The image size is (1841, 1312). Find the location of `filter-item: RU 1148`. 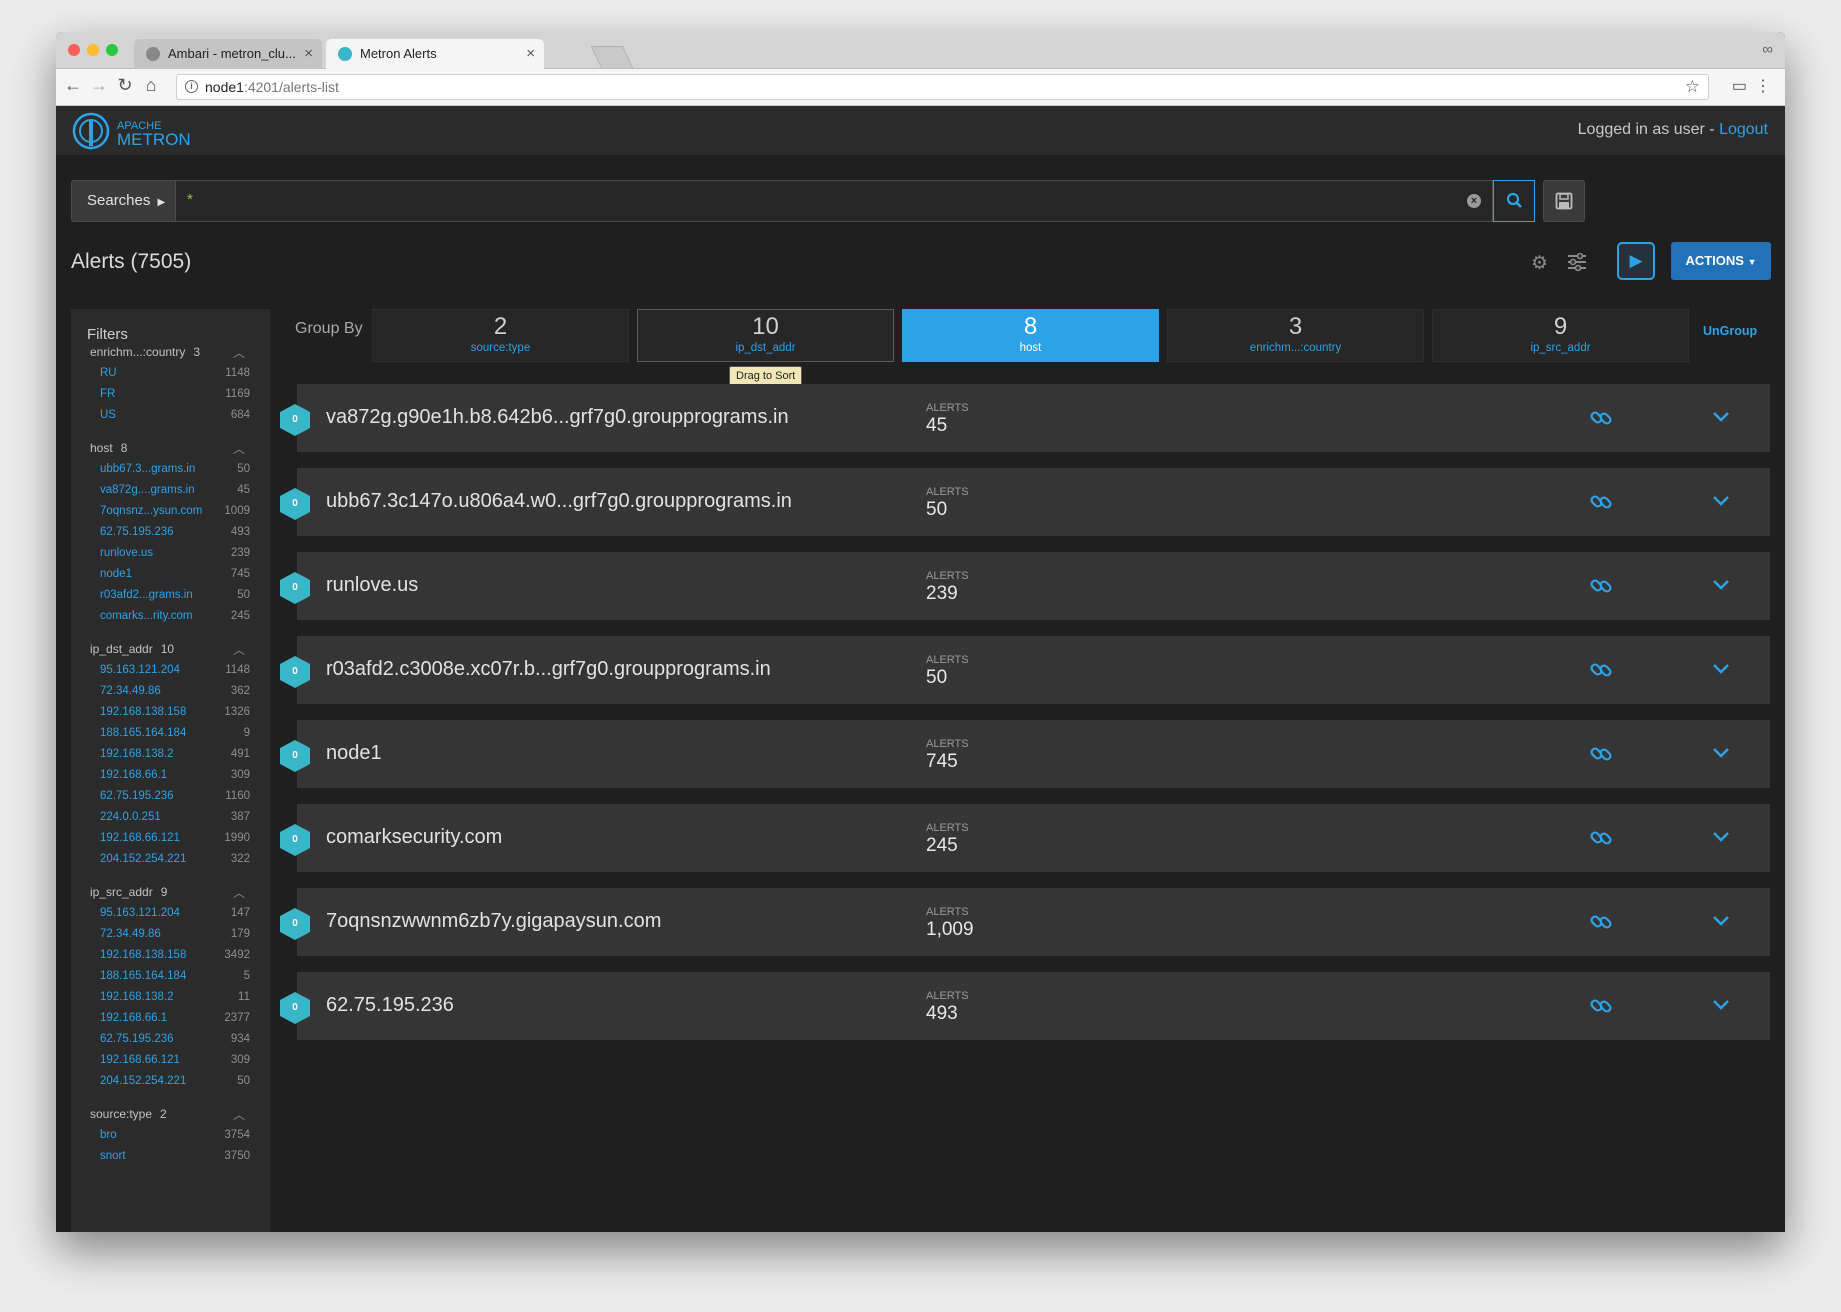

filter-item: RU 1148 is located at coordinates (175, 373).